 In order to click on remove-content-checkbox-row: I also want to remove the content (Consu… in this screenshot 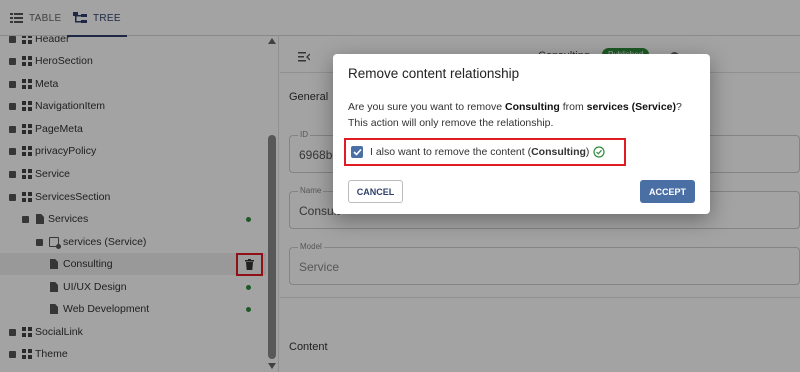, I will do `click(485, 152)`.